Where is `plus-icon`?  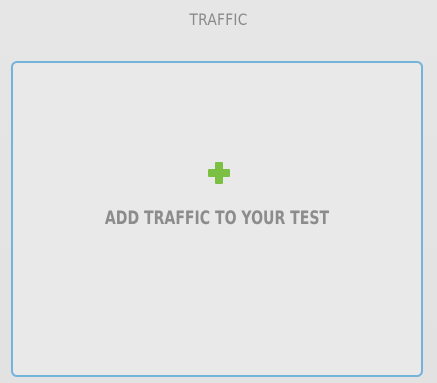
plus-icon is located at coordinates (219, 173).